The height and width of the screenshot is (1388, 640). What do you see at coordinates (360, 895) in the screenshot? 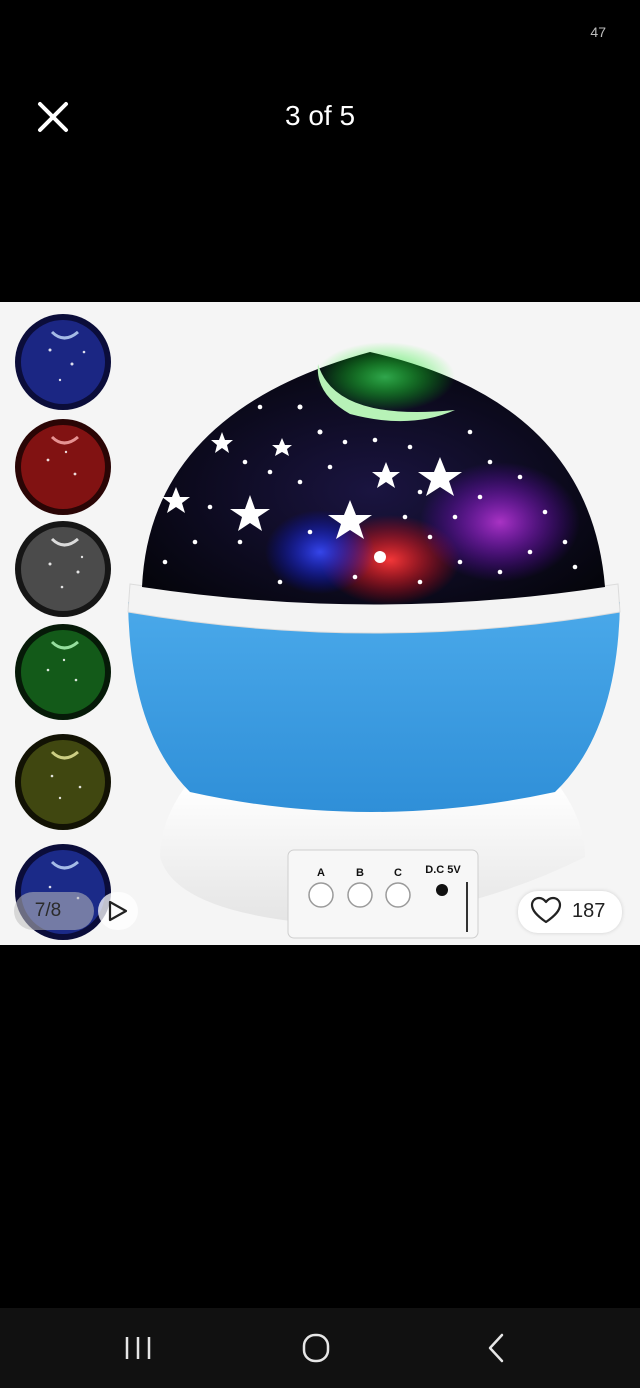
I see `panel-button-b` at bounding box center [360, 895].